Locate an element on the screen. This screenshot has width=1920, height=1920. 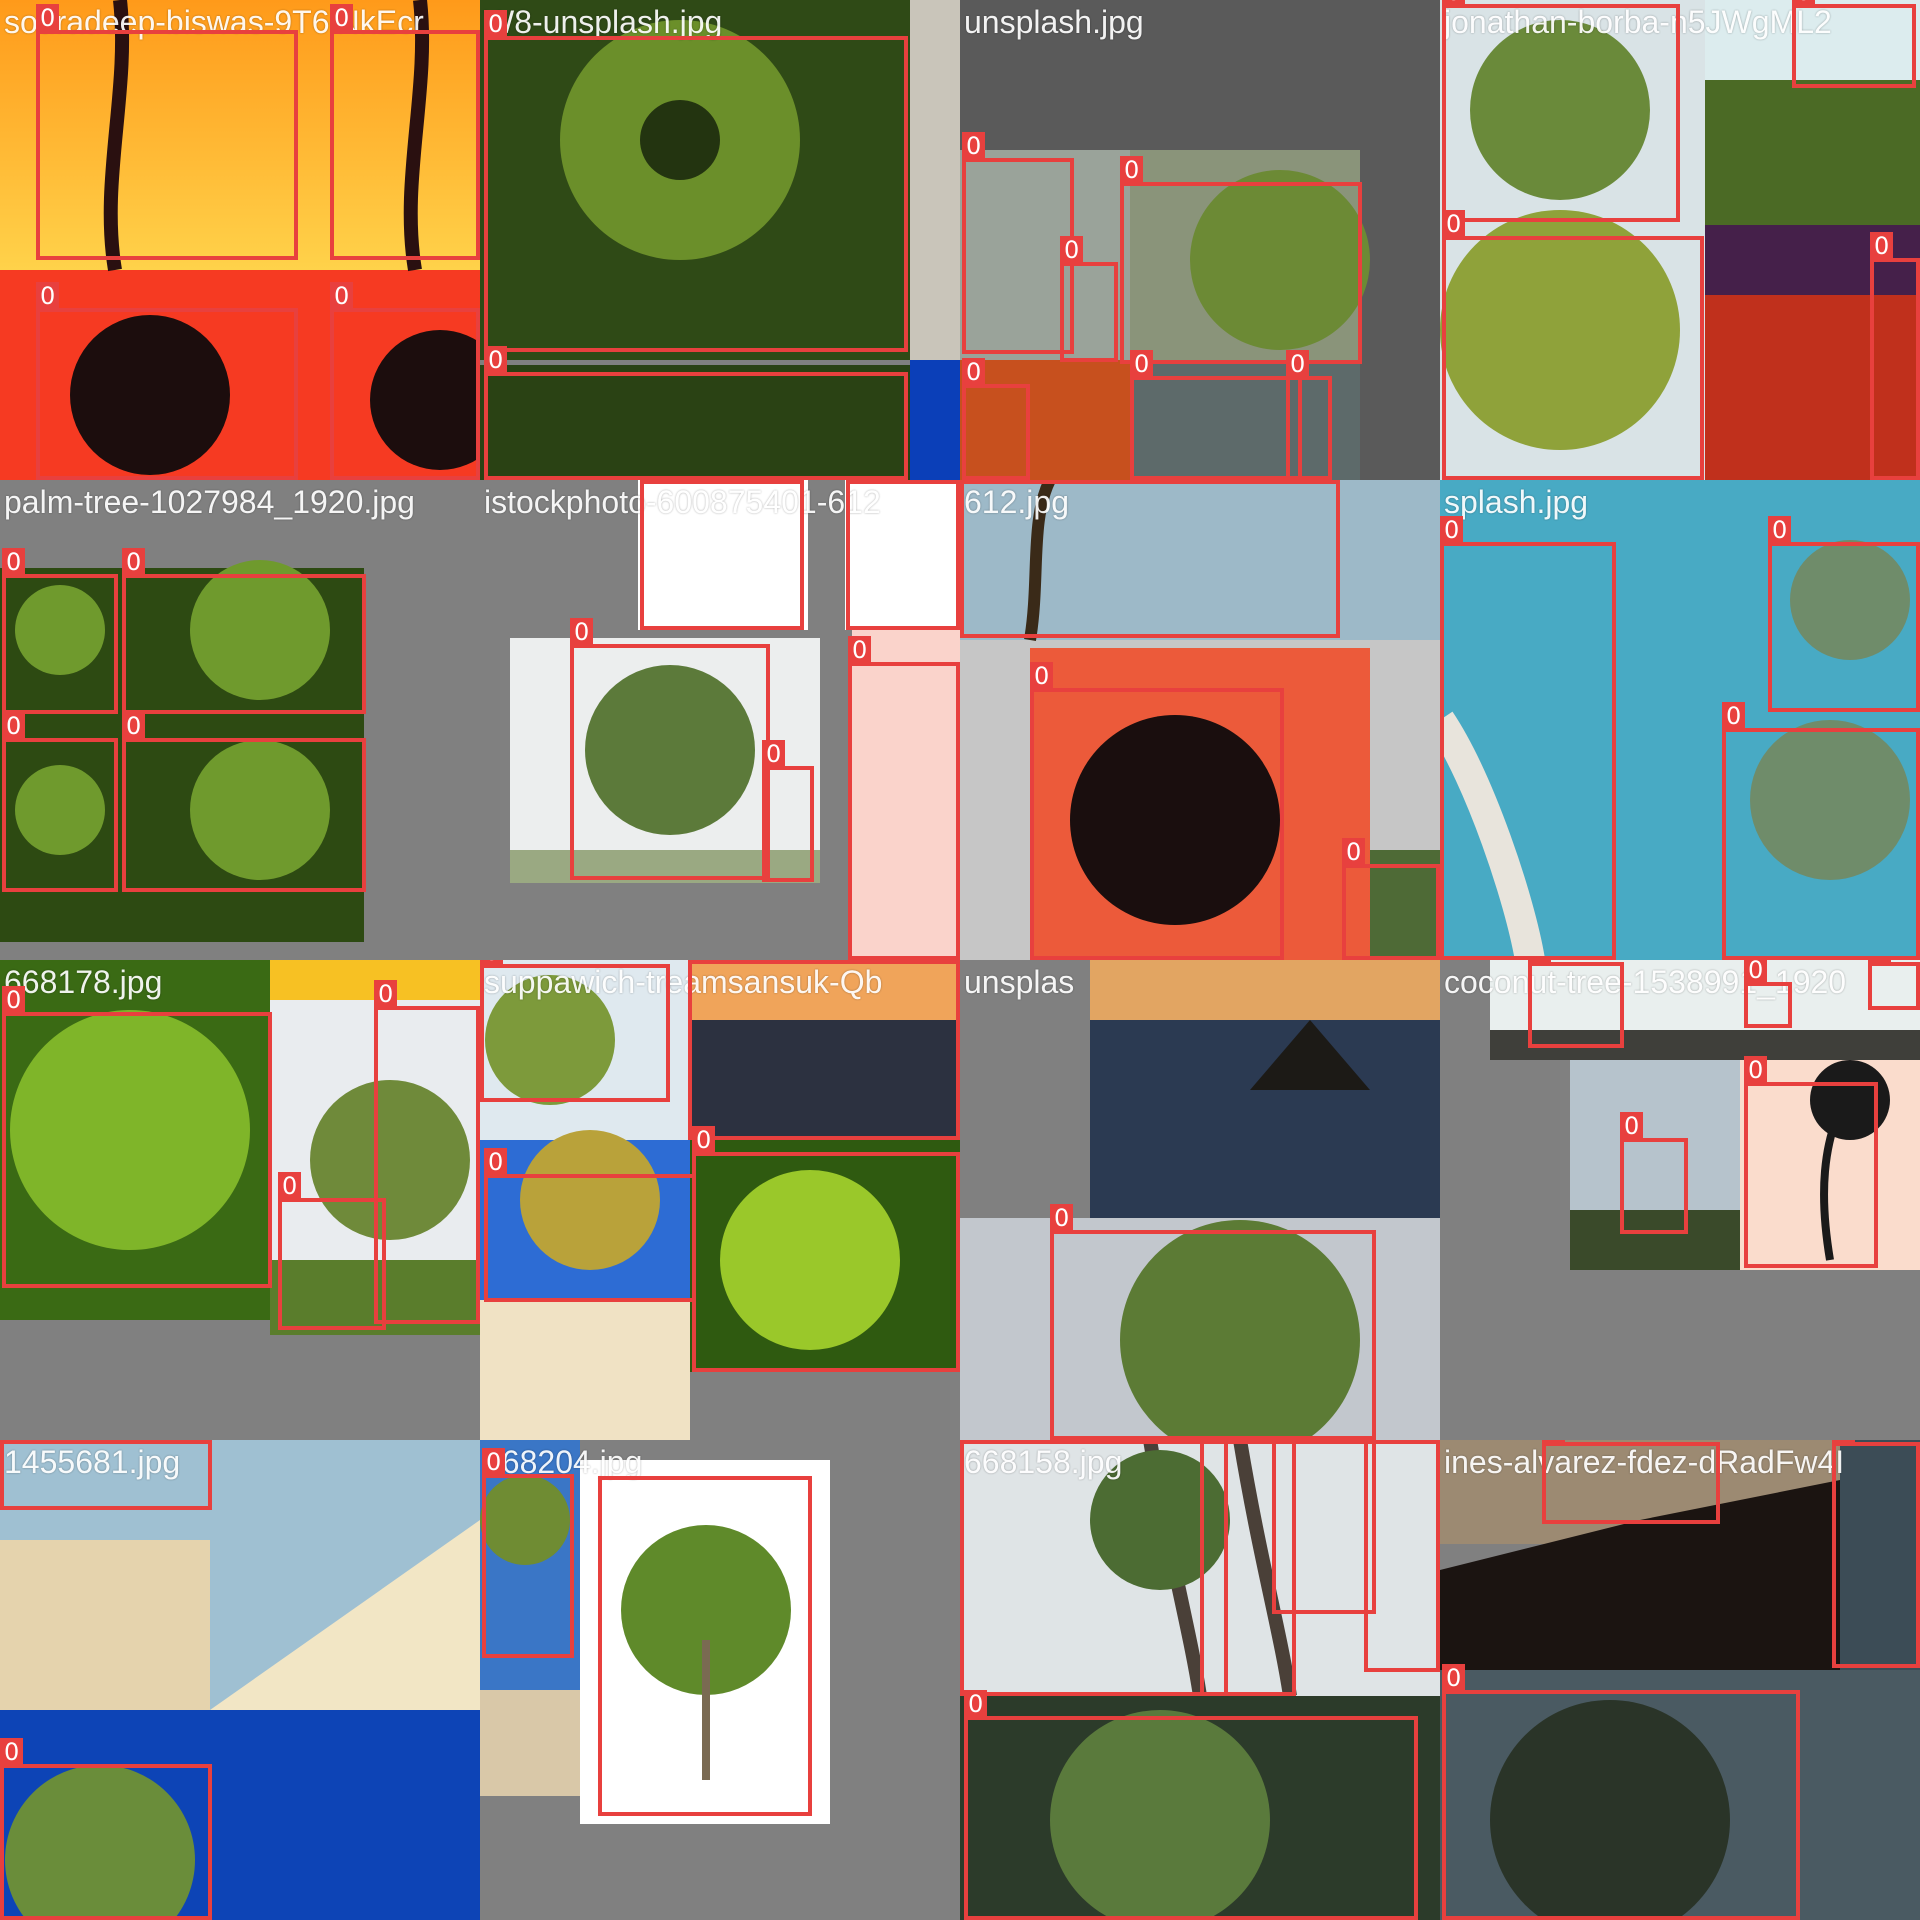
bbox-12: 0 is located at coordinates (1309, 415).